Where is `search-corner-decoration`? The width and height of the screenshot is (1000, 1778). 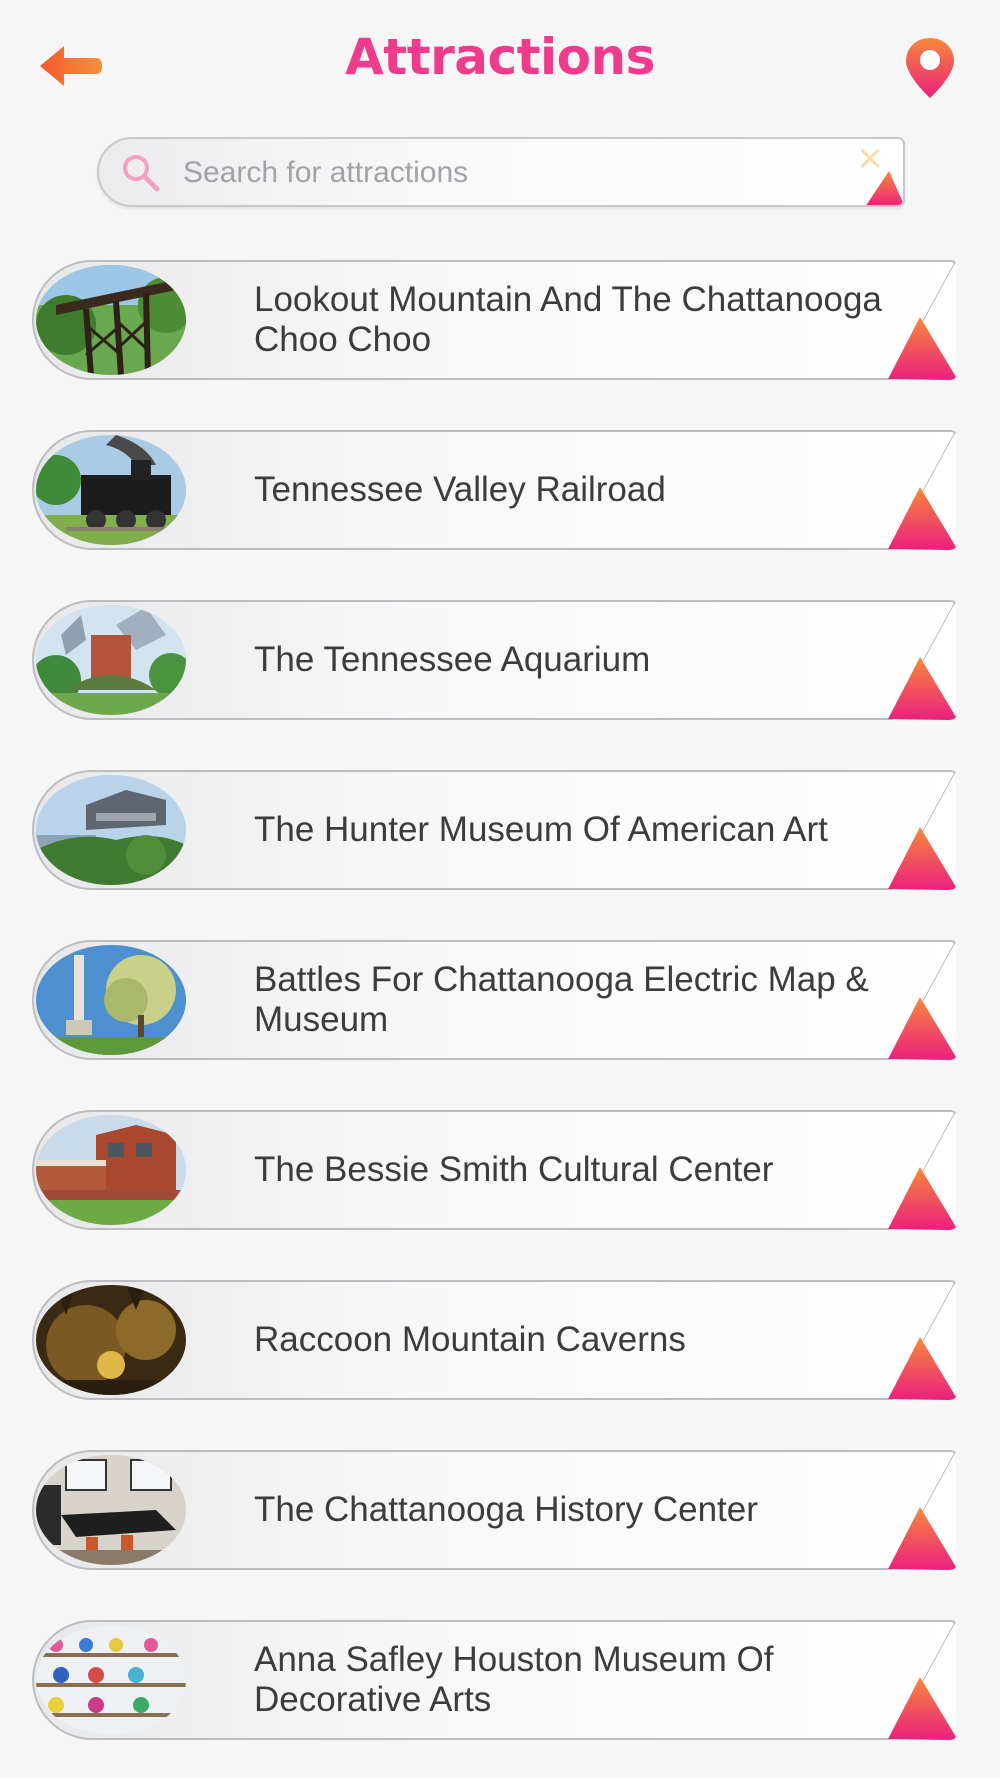
search-corner-decoration is located at coordinates (884, 188).